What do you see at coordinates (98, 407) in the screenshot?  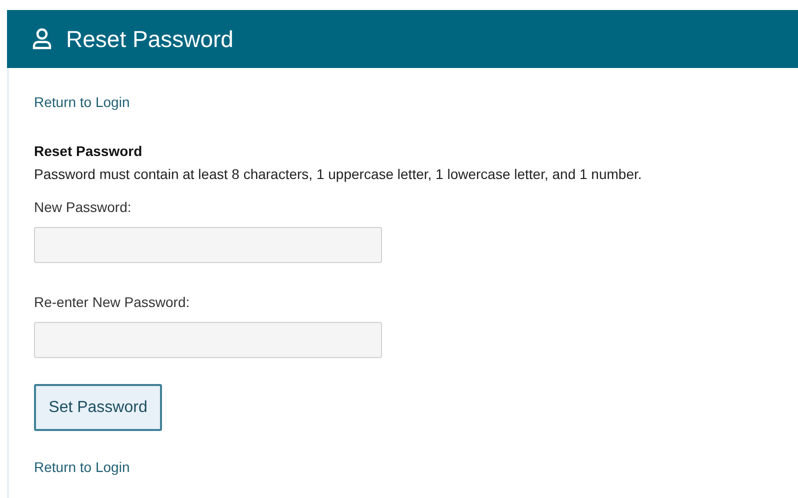 I see `set-password-button: Set Password` at bounding box center [98, 407].